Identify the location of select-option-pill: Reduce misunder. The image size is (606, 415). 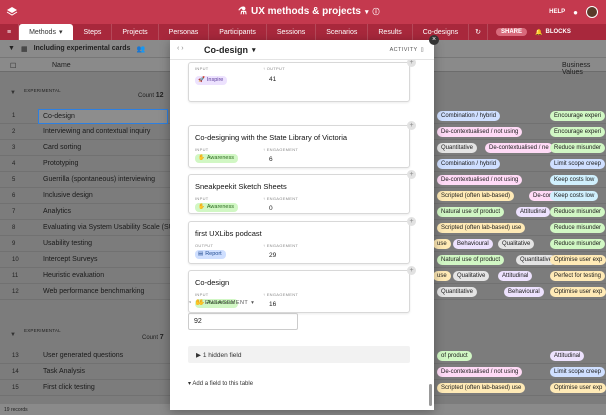
(578, 148).